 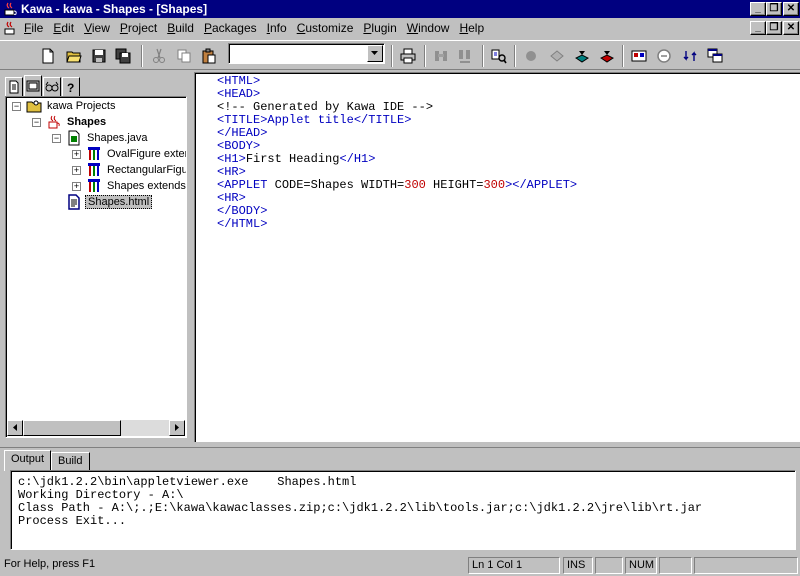 What do you see at coordinates (531, 56) in the screenshot?
I see `breakpoint-button` at bounding box center [531, 56].